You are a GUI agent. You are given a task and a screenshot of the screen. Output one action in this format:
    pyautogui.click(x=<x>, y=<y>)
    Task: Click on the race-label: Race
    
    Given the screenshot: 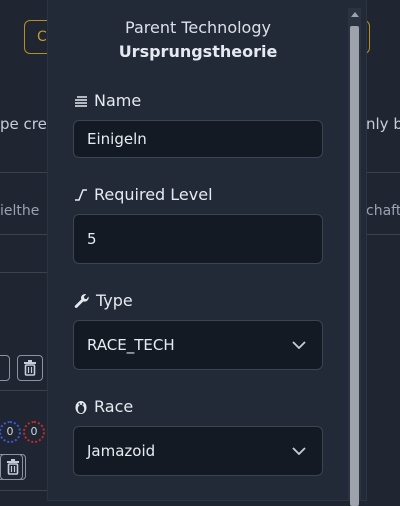 What is the action you would take?
    pyautogui.click(x=103, y=406)
    